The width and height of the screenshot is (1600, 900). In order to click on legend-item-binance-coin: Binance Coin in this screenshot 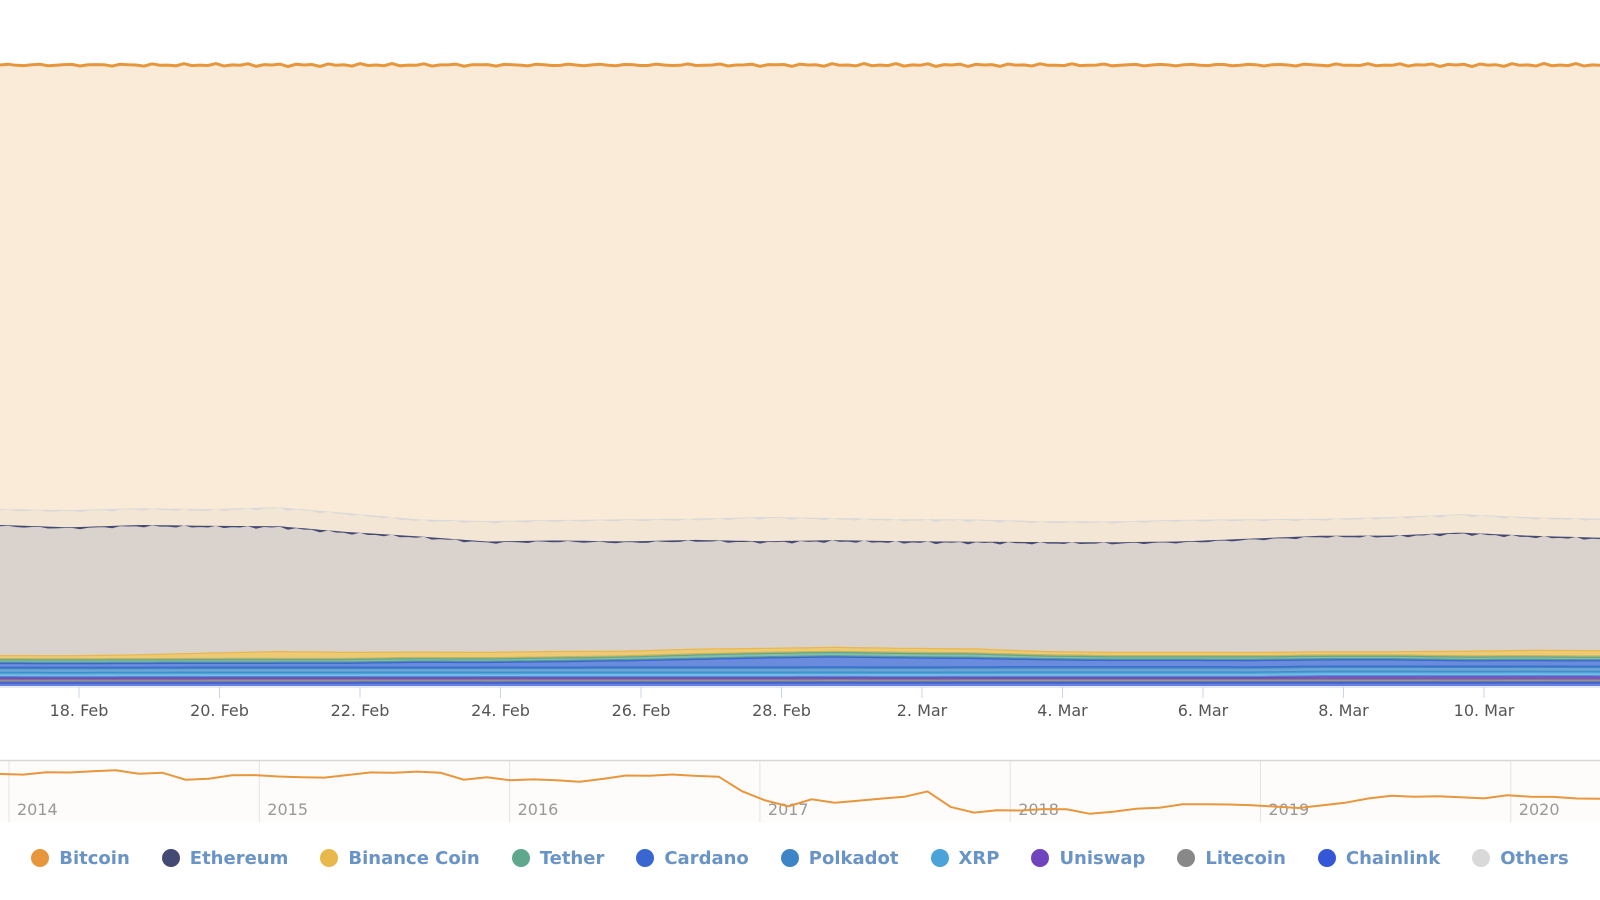, I will do `click(400, 858)`.